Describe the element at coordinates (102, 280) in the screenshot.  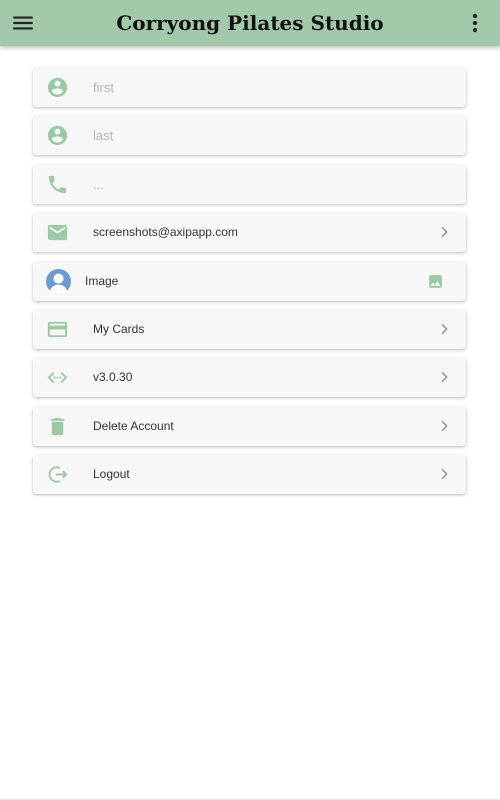
I see `image-label: Image` at that location.